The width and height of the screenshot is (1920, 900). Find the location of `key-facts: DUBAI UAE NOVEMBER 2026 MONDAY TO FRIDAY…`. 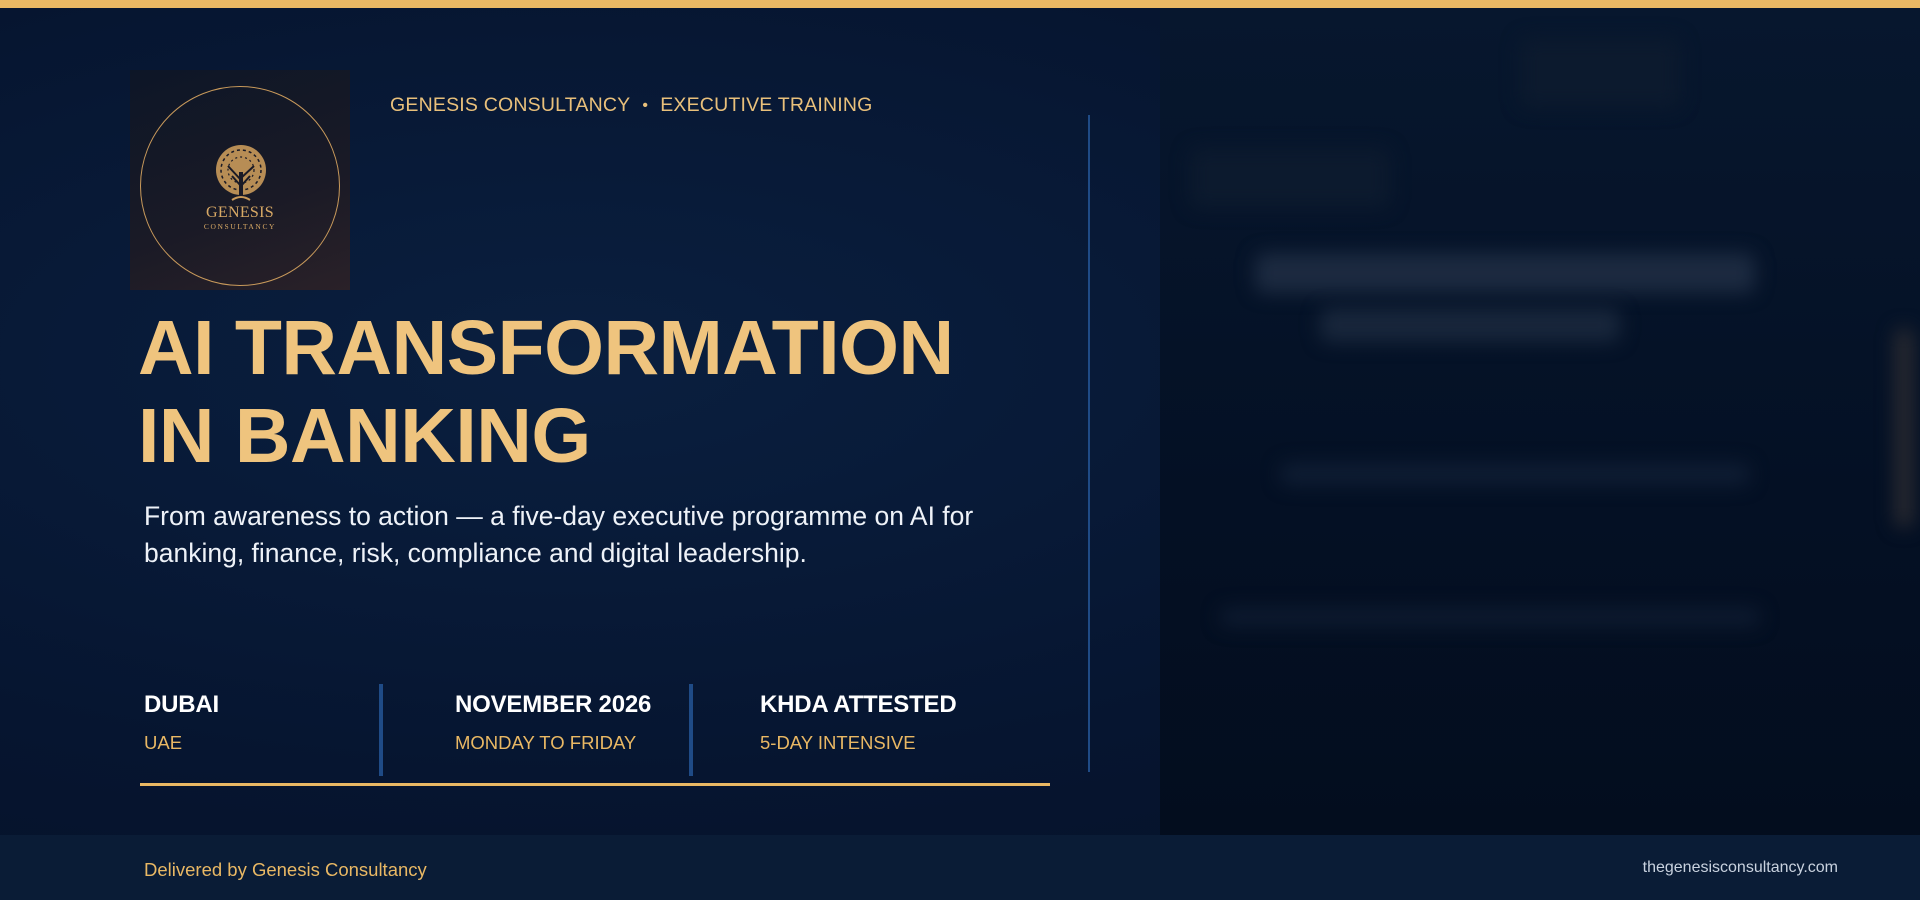

key-facts: DUBAI UAE NOVEMBER 2026 MONDAY TO FRIDAY… is located at coordinates (595, 735).